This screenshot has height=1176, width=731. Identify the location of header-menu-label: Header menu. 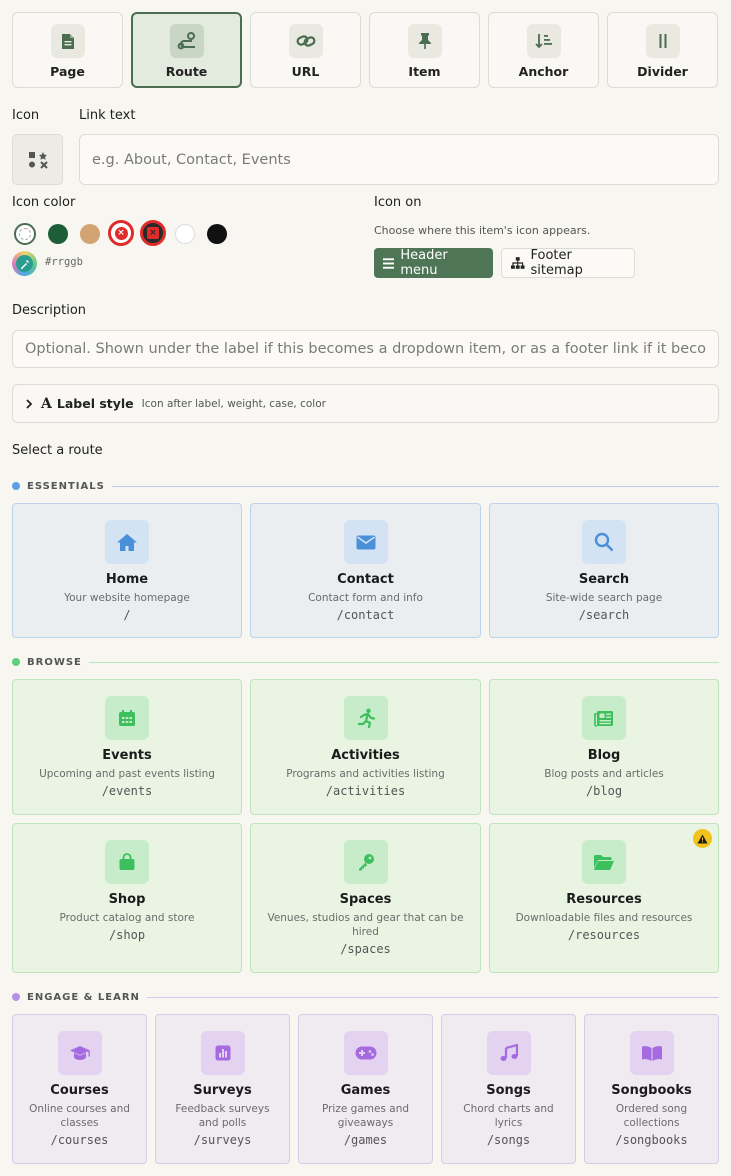
(424, 263).